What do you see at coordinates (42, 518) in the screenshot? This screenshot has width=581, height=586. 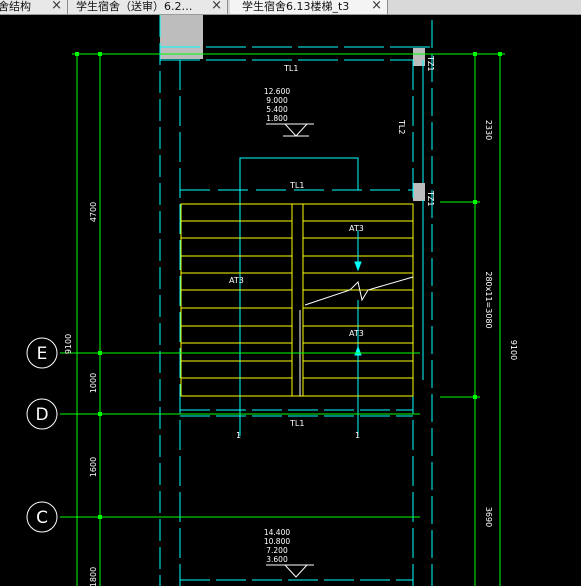 I see `axis-label-c: C` at bounding box center [42, 518].